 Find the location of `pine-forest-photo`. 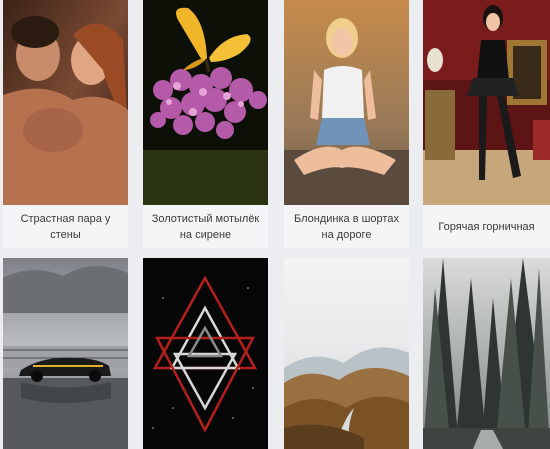

pine-forest-photo is located at coordinates (486, 353).